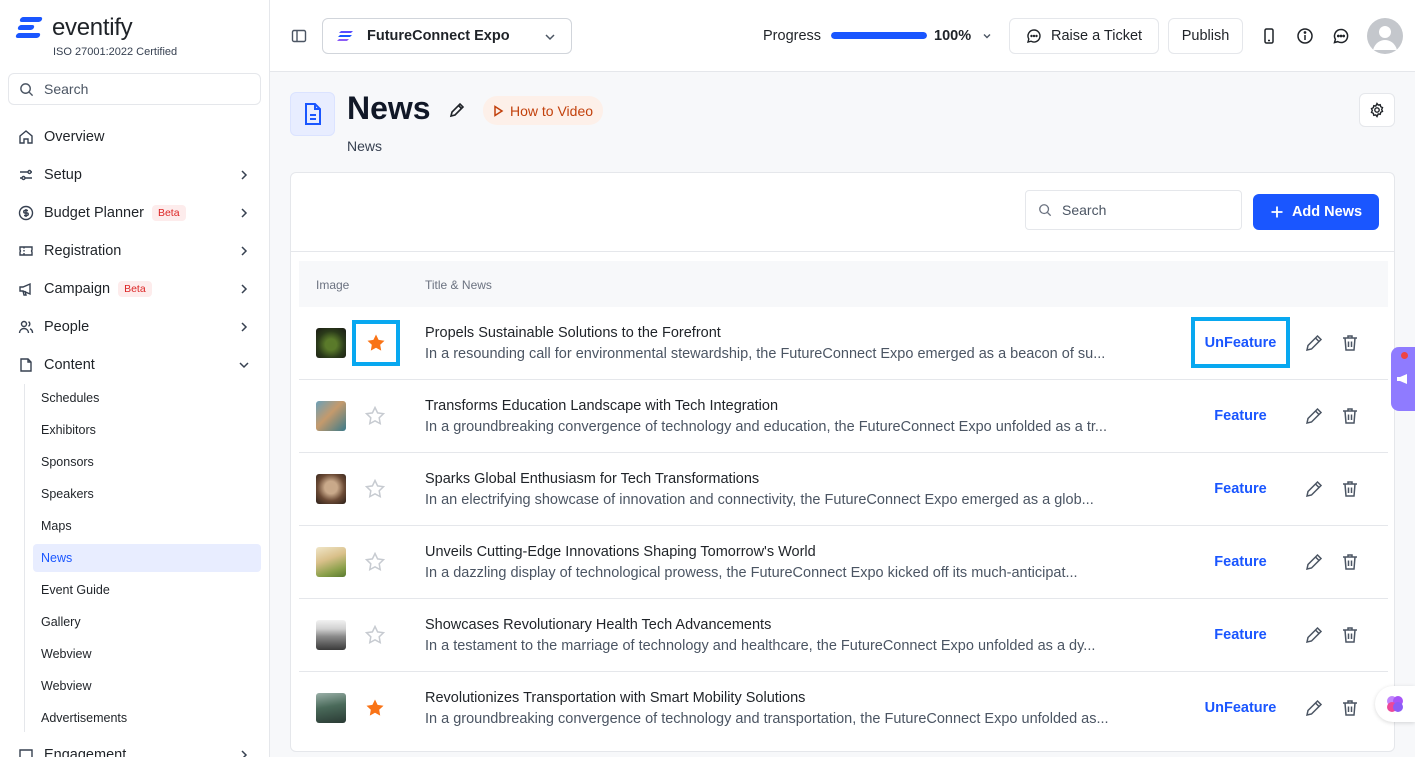 This screenshot has height=757, width=1415. I want to click on sidebar-toggle-icon, so click(299, 36).